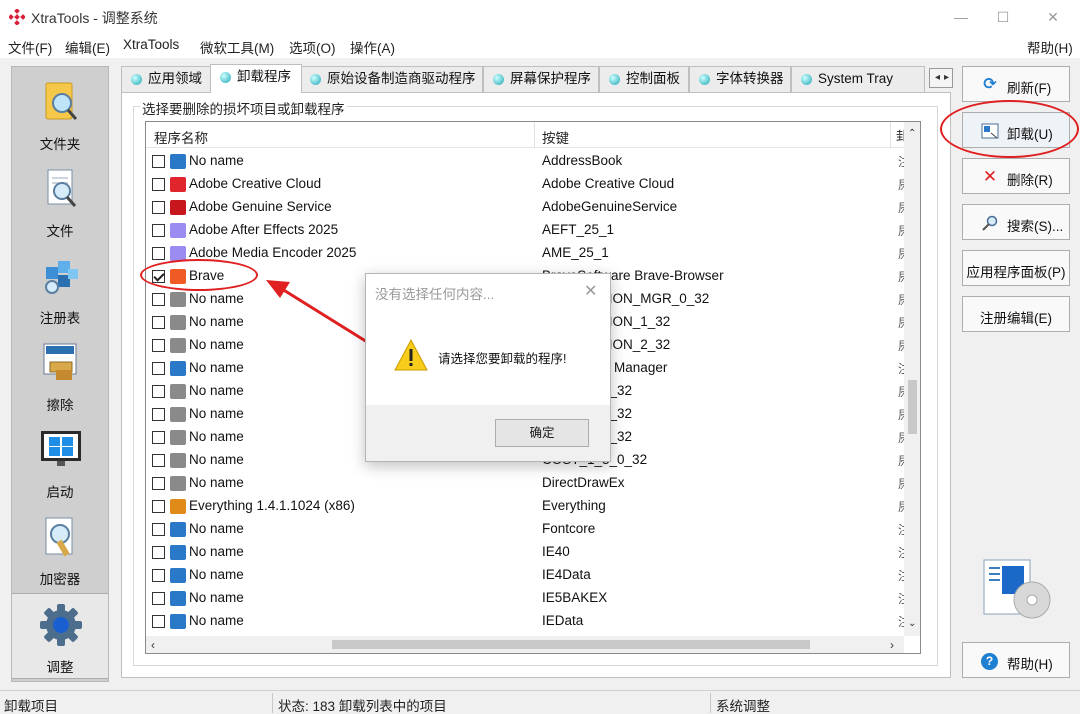  I want to click on program-key: Adobe Creative Cloud, so click(608, 183).